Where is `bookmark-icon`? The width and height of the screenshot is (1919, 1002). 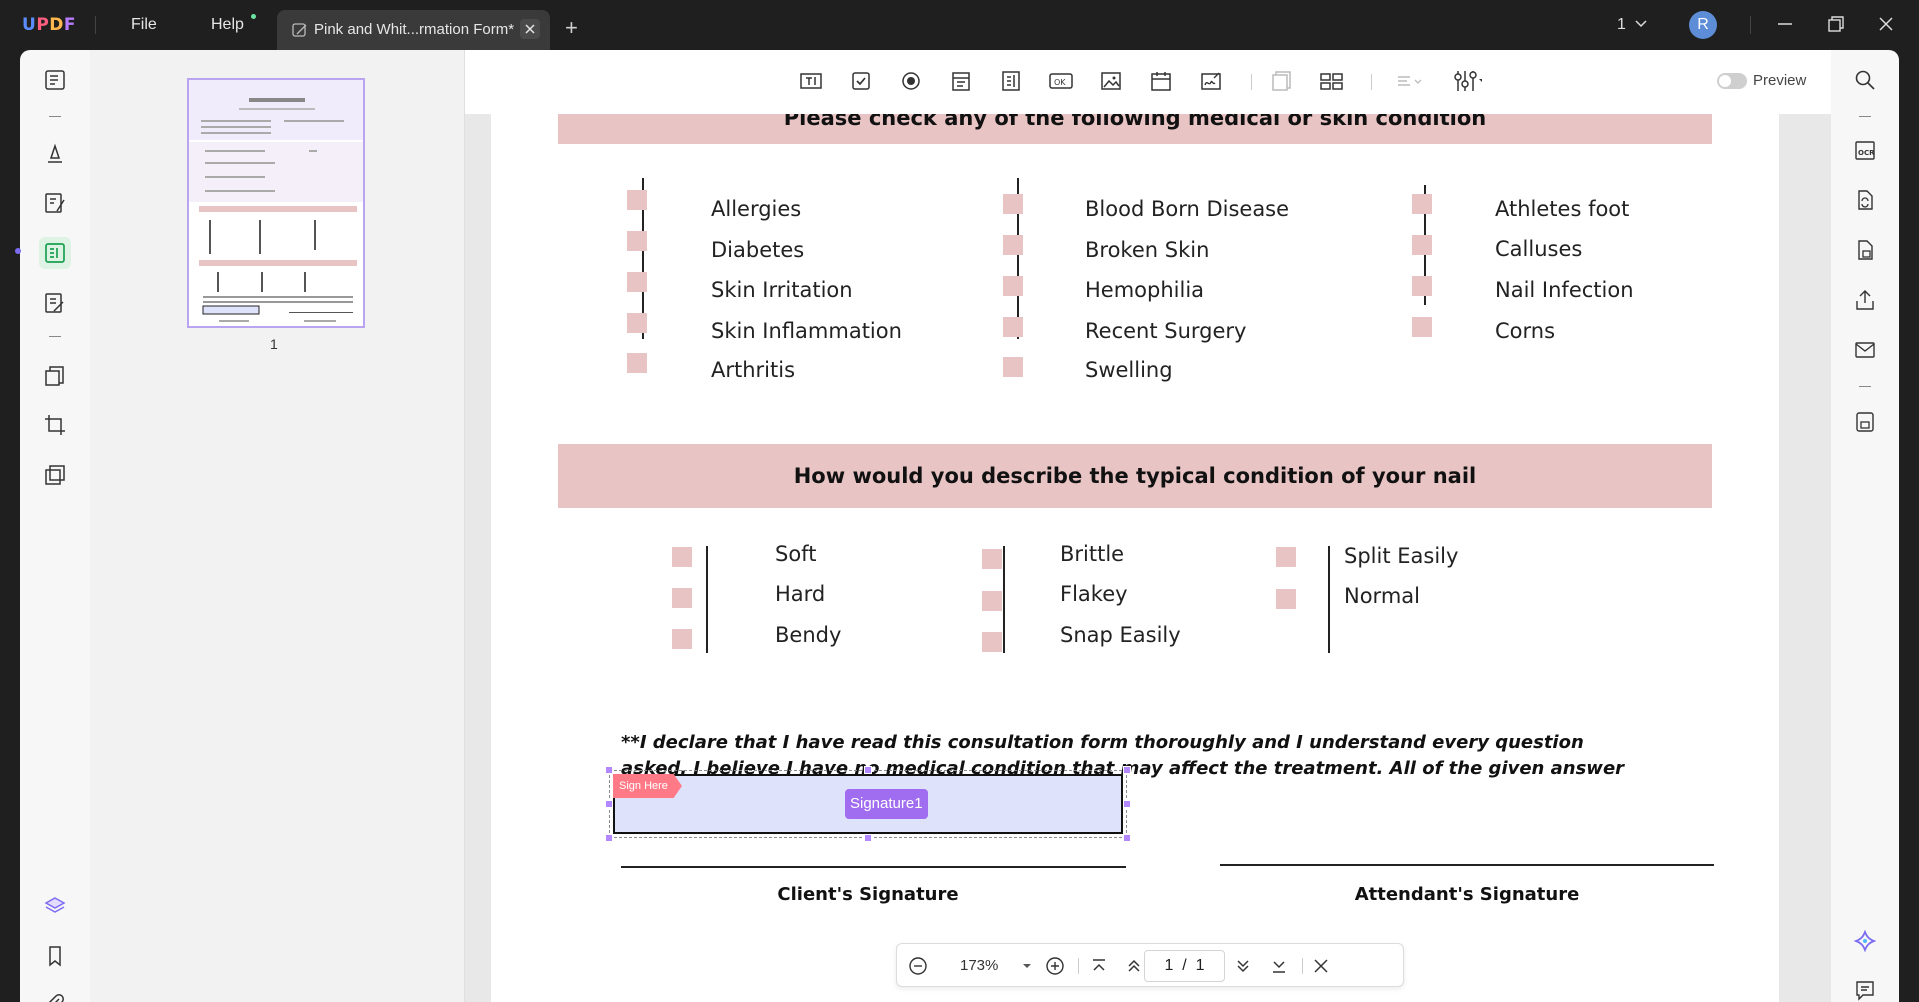
bookmark-icon is located at coordinates (55, 956).